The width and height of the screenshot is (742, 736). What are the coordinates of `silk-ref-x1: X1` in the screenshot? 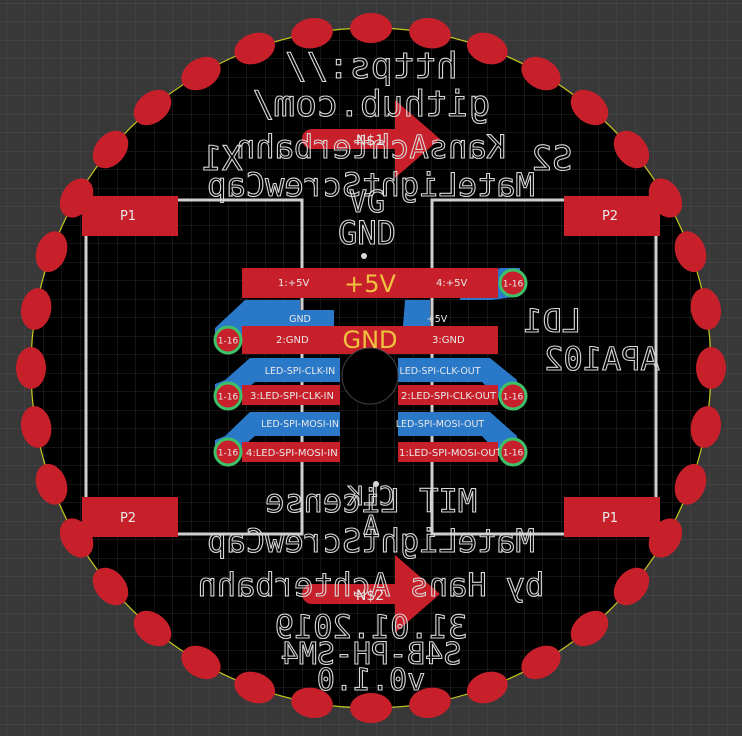 It's located at (222, 159).